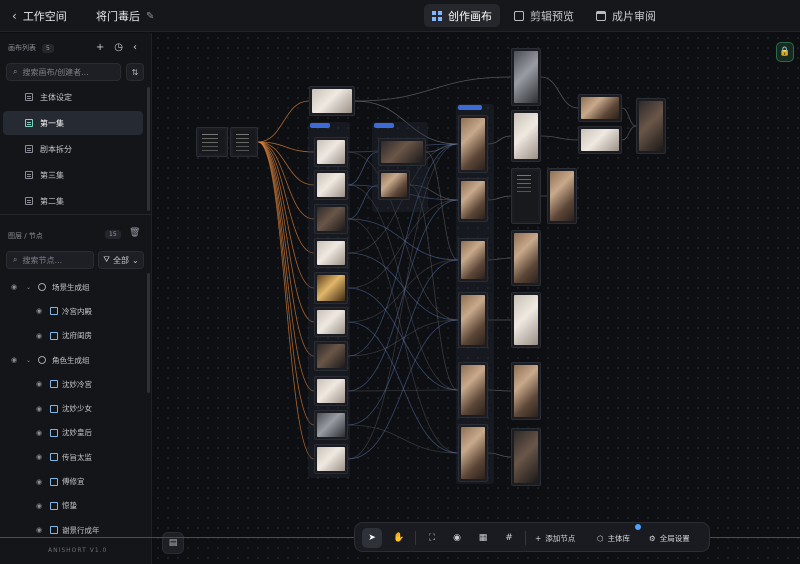 The image size is (800, 564). What do you see at coordinates (74, 287) in the screenshot?
I see `layer-group-row: ◉ ⌄ 场景生成组` at bounding box center [74, 287].